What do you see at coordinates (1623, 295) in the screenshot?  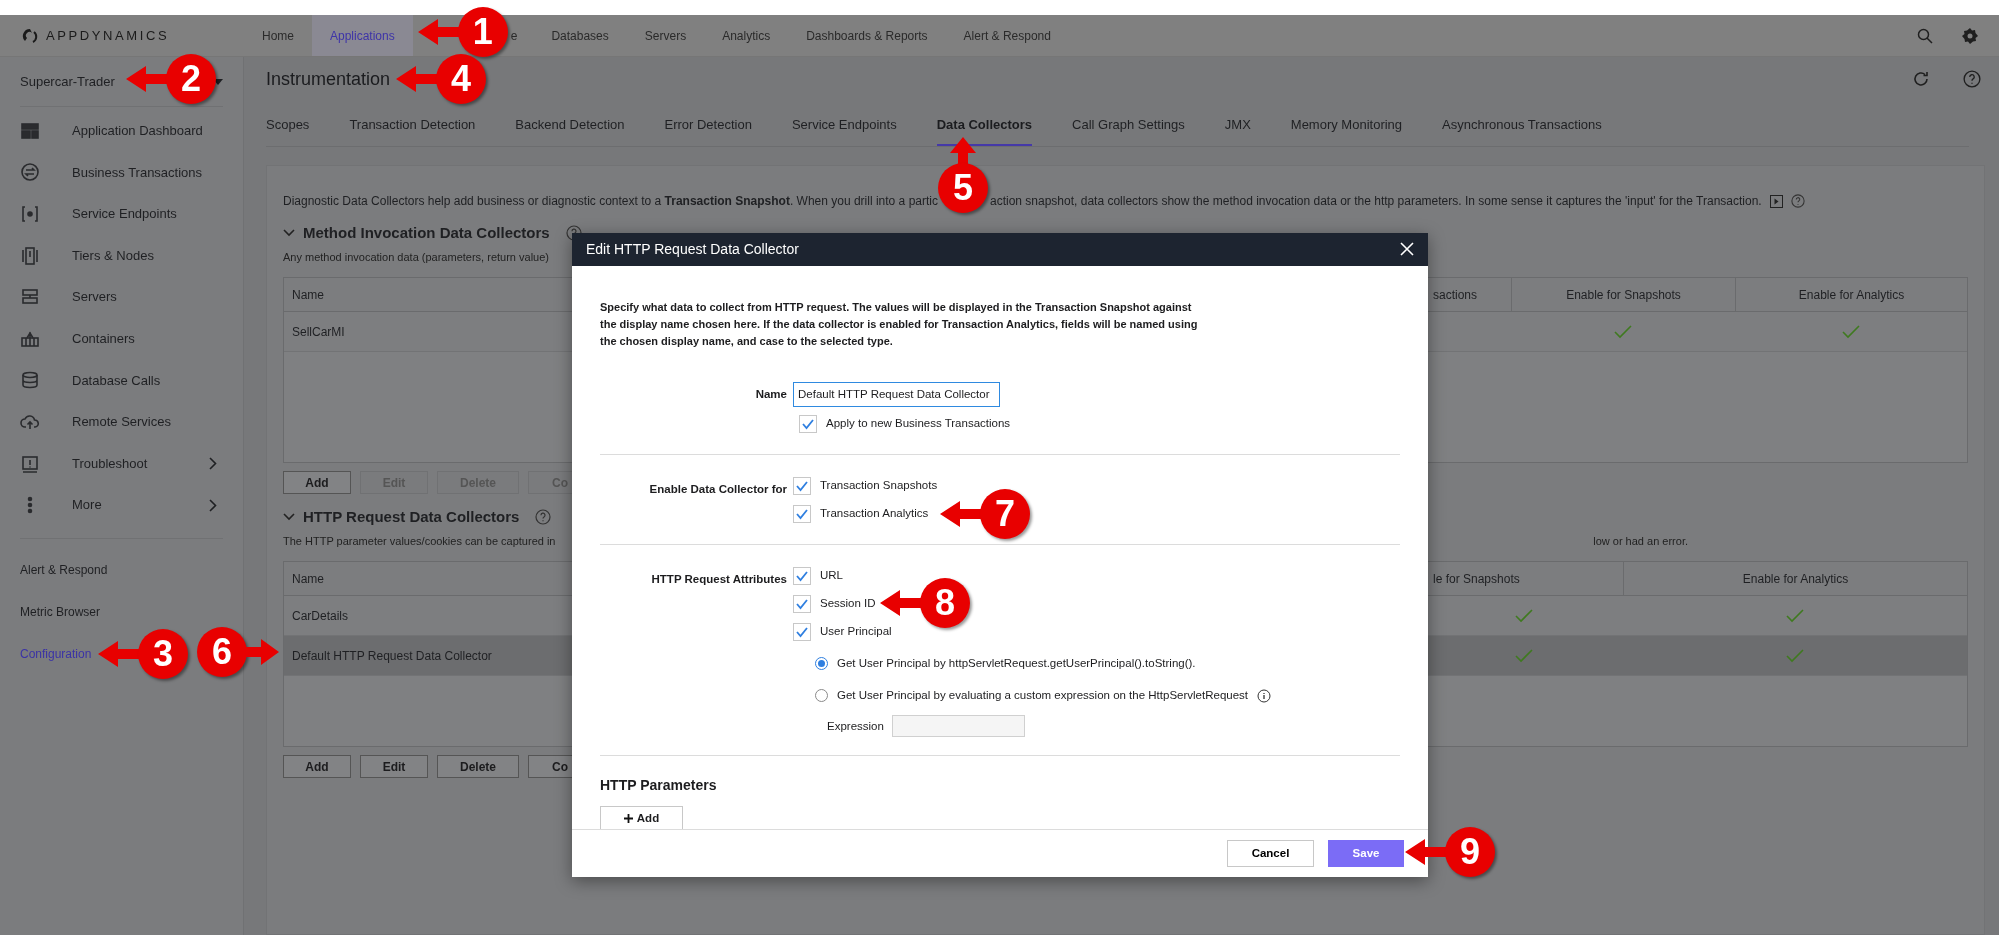 I see `column-header: Enable for Snapshots` at bounding box center [1623, 295].